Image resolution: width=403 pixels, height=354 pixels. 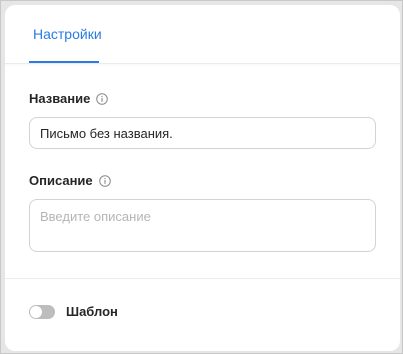 I want to click on name-label-text: Название, so click(x=60, y=98).